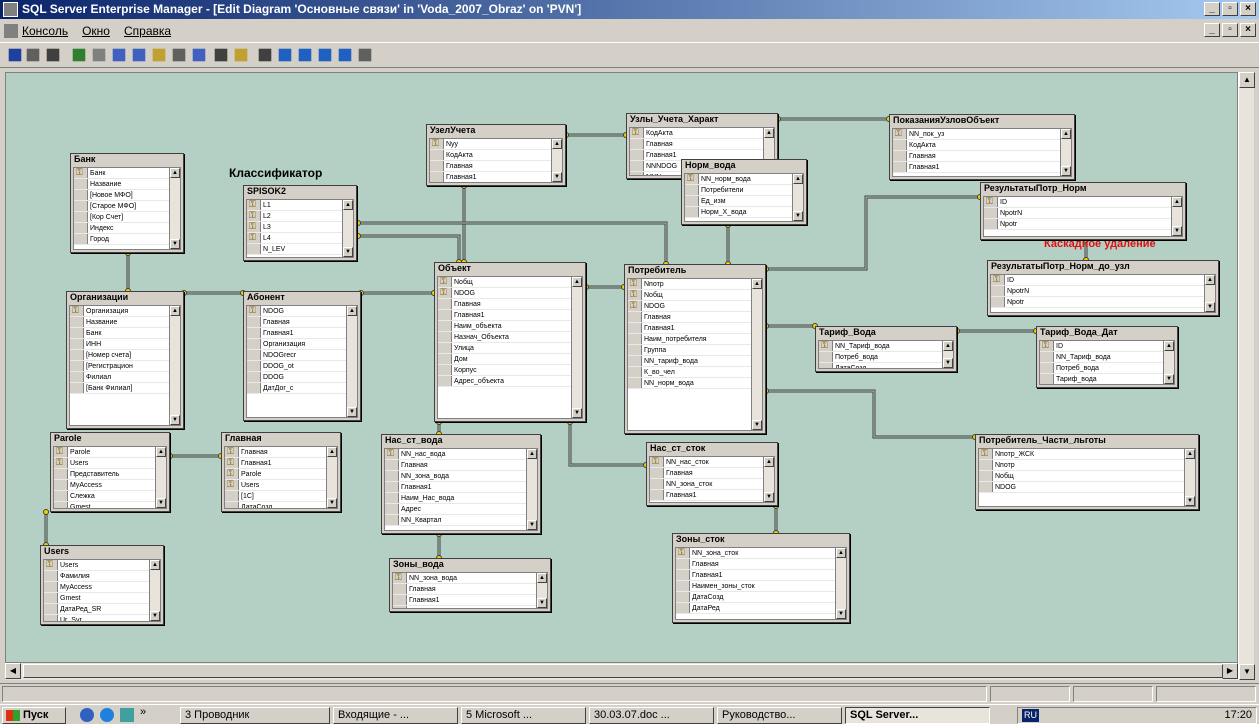 This screenshot has width=1259, height=724. What do you see at coordinates (1103, 266) in the screenshot?
I see `table-title: РезультатыПотр_Норм_до_узл` at bounding box center [1103, 266].